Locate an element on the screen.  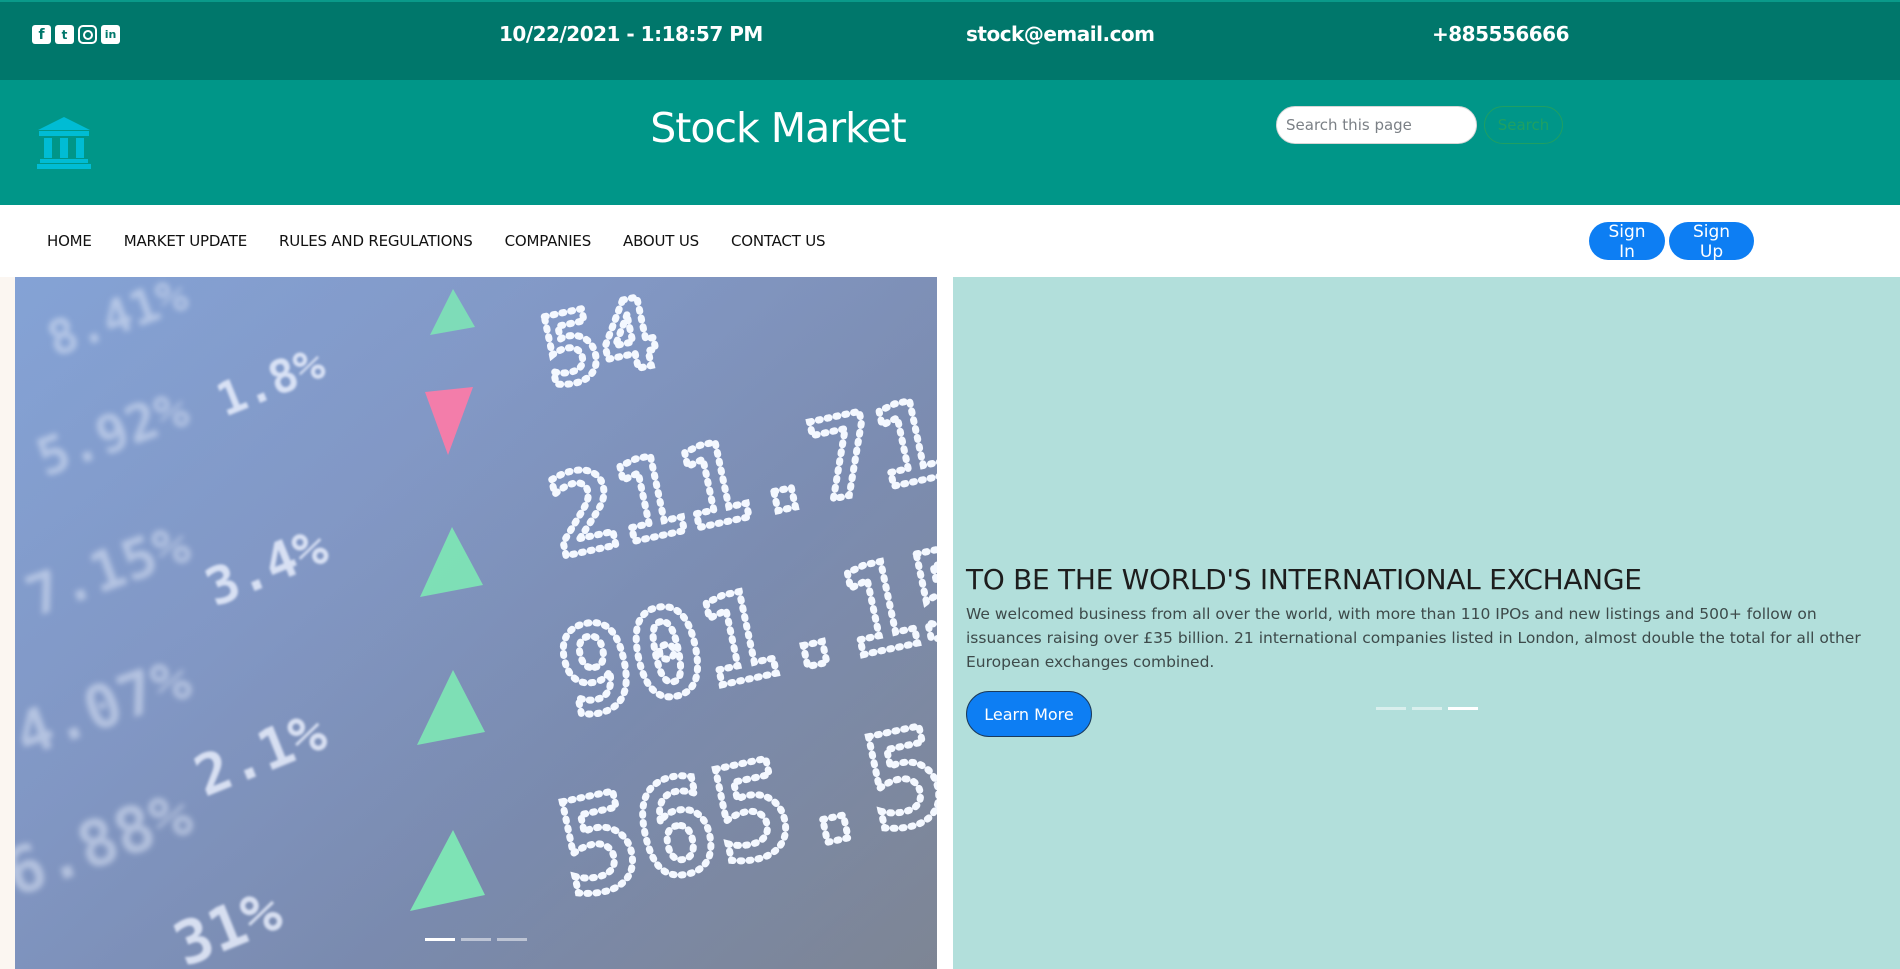
sign-up-button: Sign Up is located at coordinates (1711, 242).